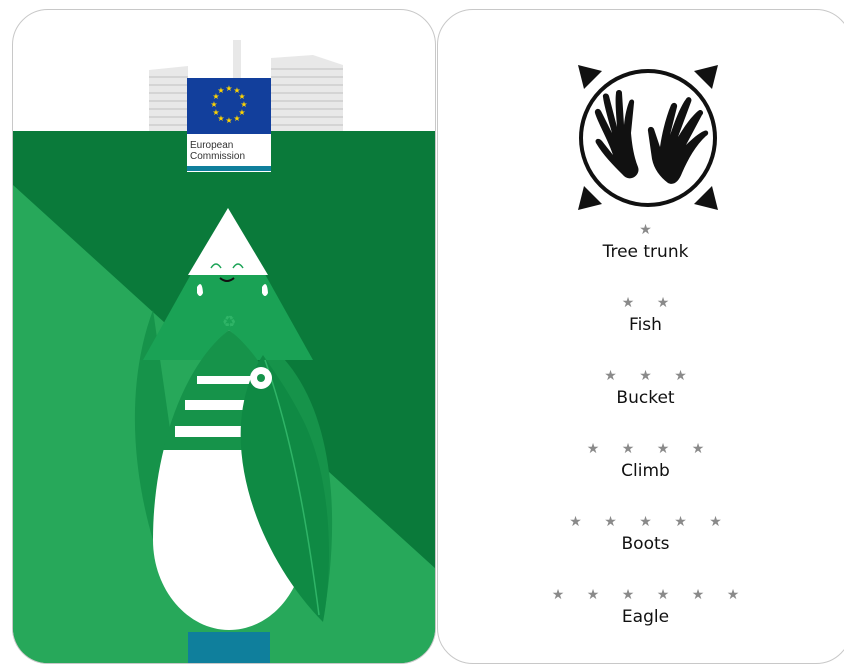 This screenshot has height=664, width=844. I want to click on rating-stars: ★, so click(650, 230).